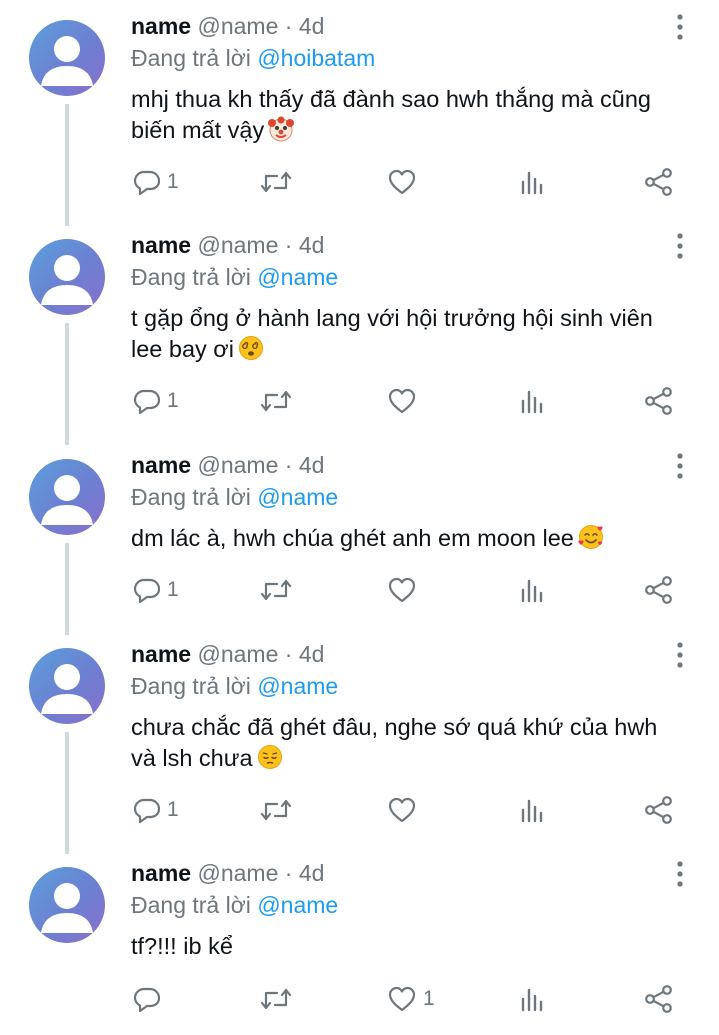  Describe the element at coordinates (316, 58) in the screenshot. I see `mention-link: @hoibatam` at that location.